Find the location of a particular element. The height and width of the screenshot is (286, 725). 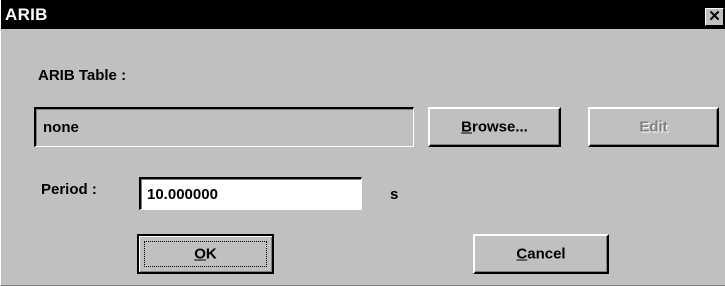

window-title: ARIB is located at coordinates (26, 14).